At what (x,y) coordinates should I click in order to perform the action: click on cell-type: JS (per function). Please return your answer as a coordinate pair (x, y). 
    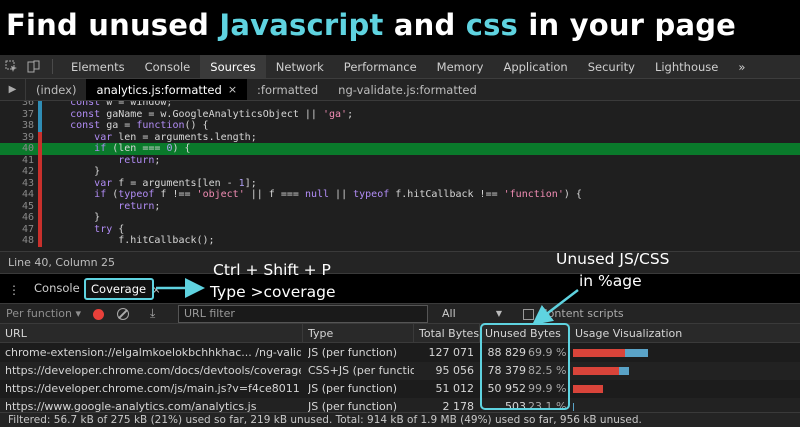
    Looking at the image, I should click on (353, 352).